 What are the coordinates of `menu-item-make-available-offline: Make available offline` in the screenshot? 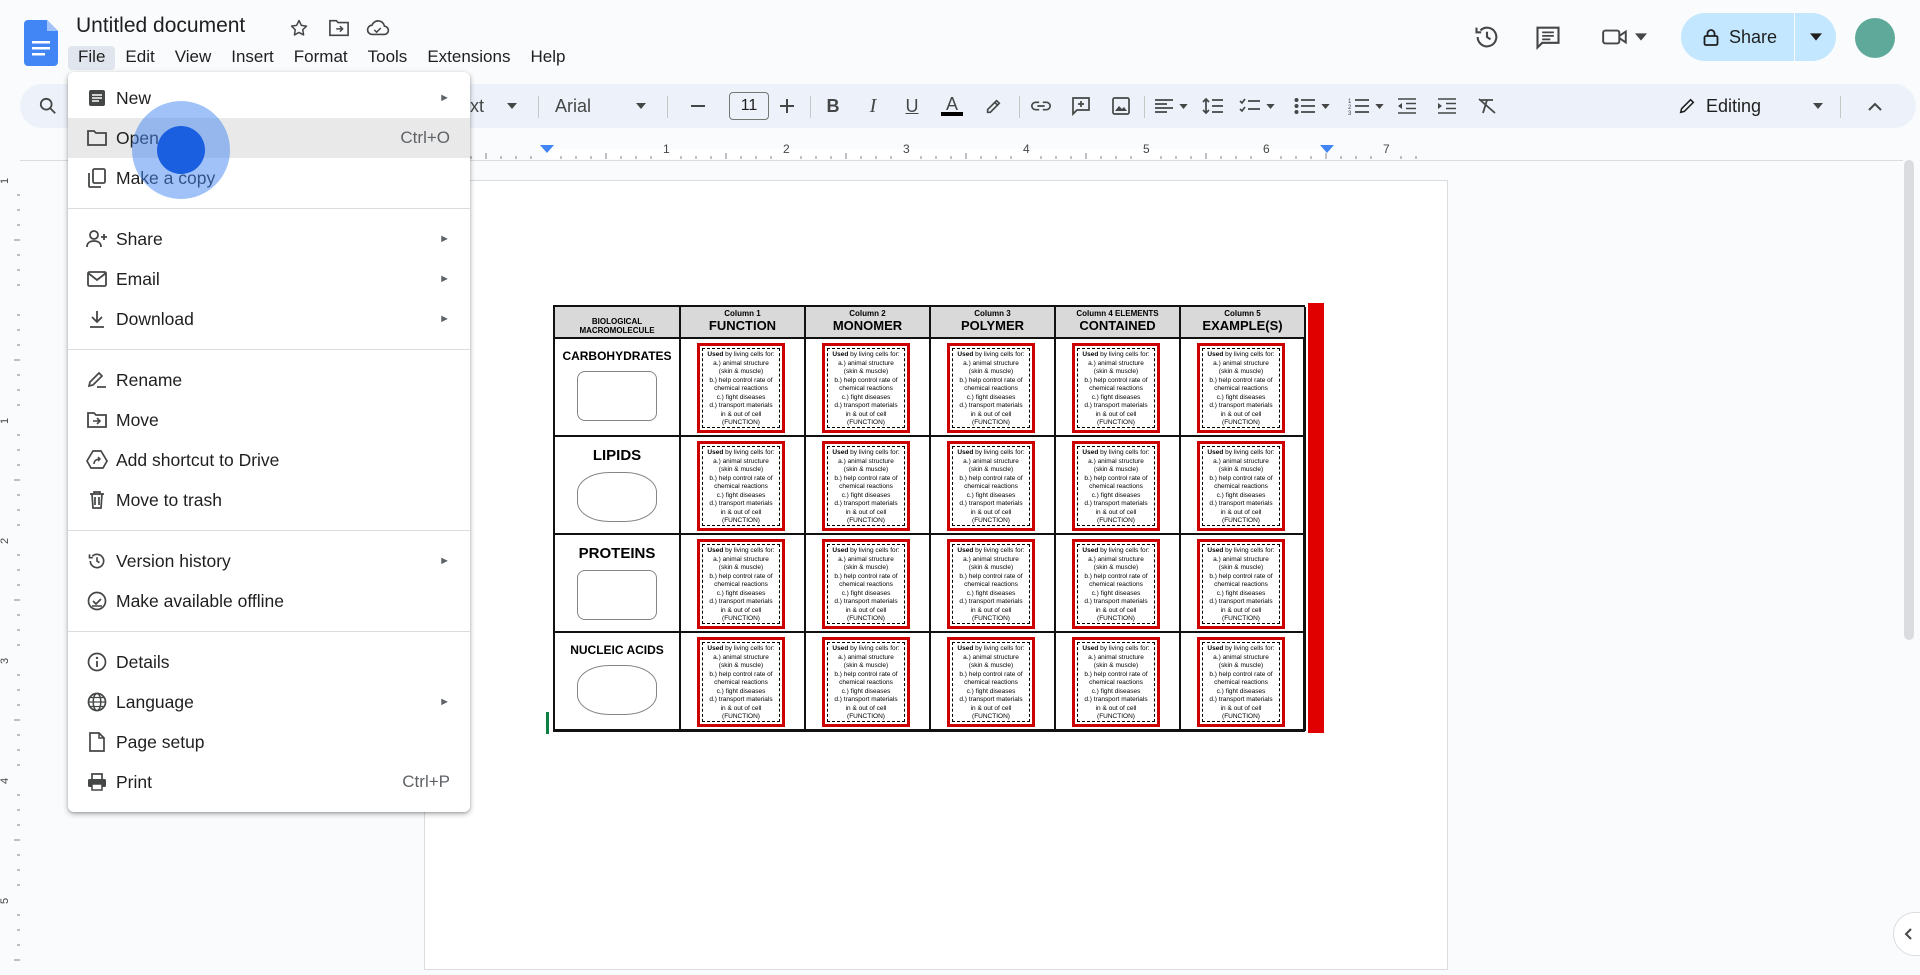 It's located at (269, 601).